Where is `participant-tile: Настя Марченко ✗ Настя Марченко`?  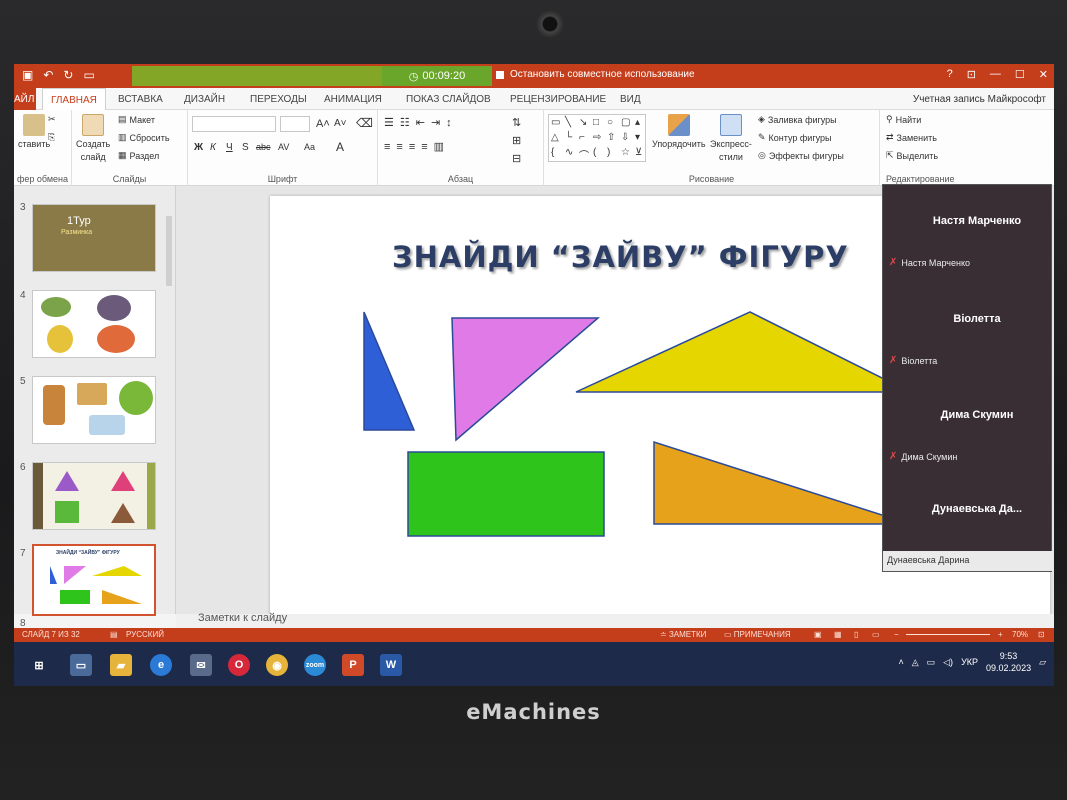 participant-tile: Настя Марченко ✗ Настя Марченко is located at coordinates (968, 233).